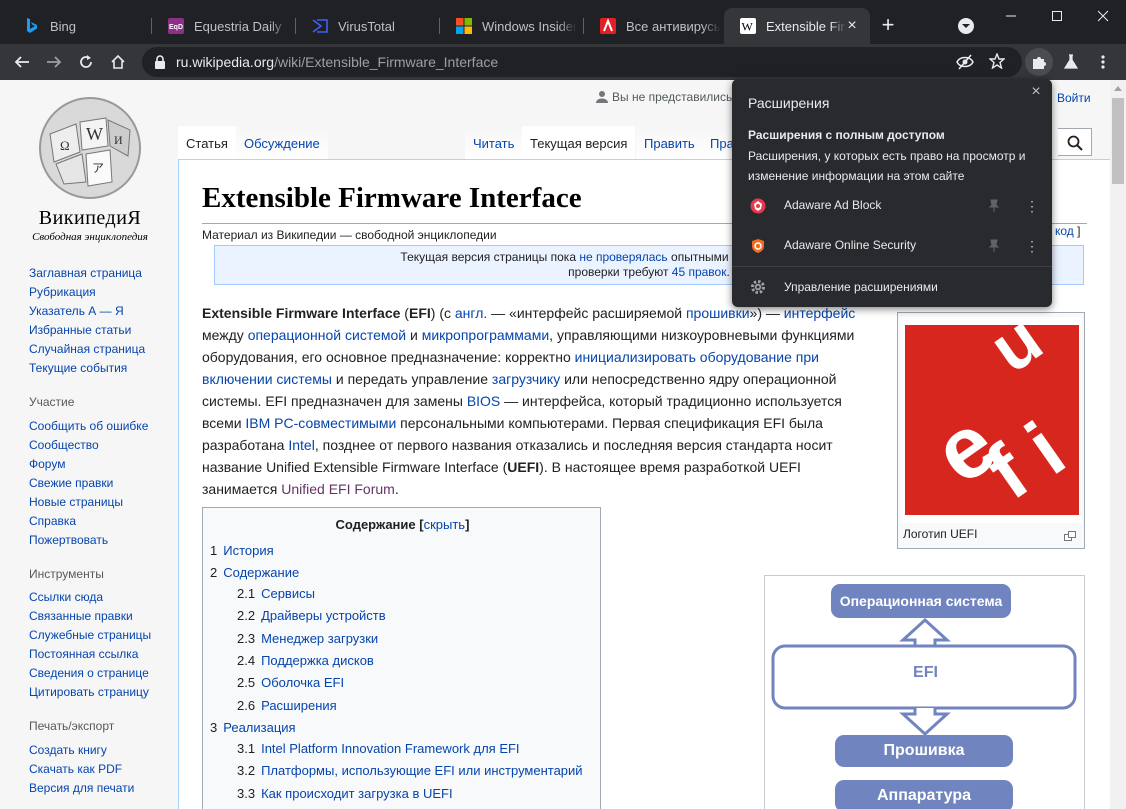 This screenshot has height=809, width=1126. What do you see at coordinates (276, 593) in the screenshot?
I see `toc-item: 2.1 Сервисы` at bounding box center [276, 593].